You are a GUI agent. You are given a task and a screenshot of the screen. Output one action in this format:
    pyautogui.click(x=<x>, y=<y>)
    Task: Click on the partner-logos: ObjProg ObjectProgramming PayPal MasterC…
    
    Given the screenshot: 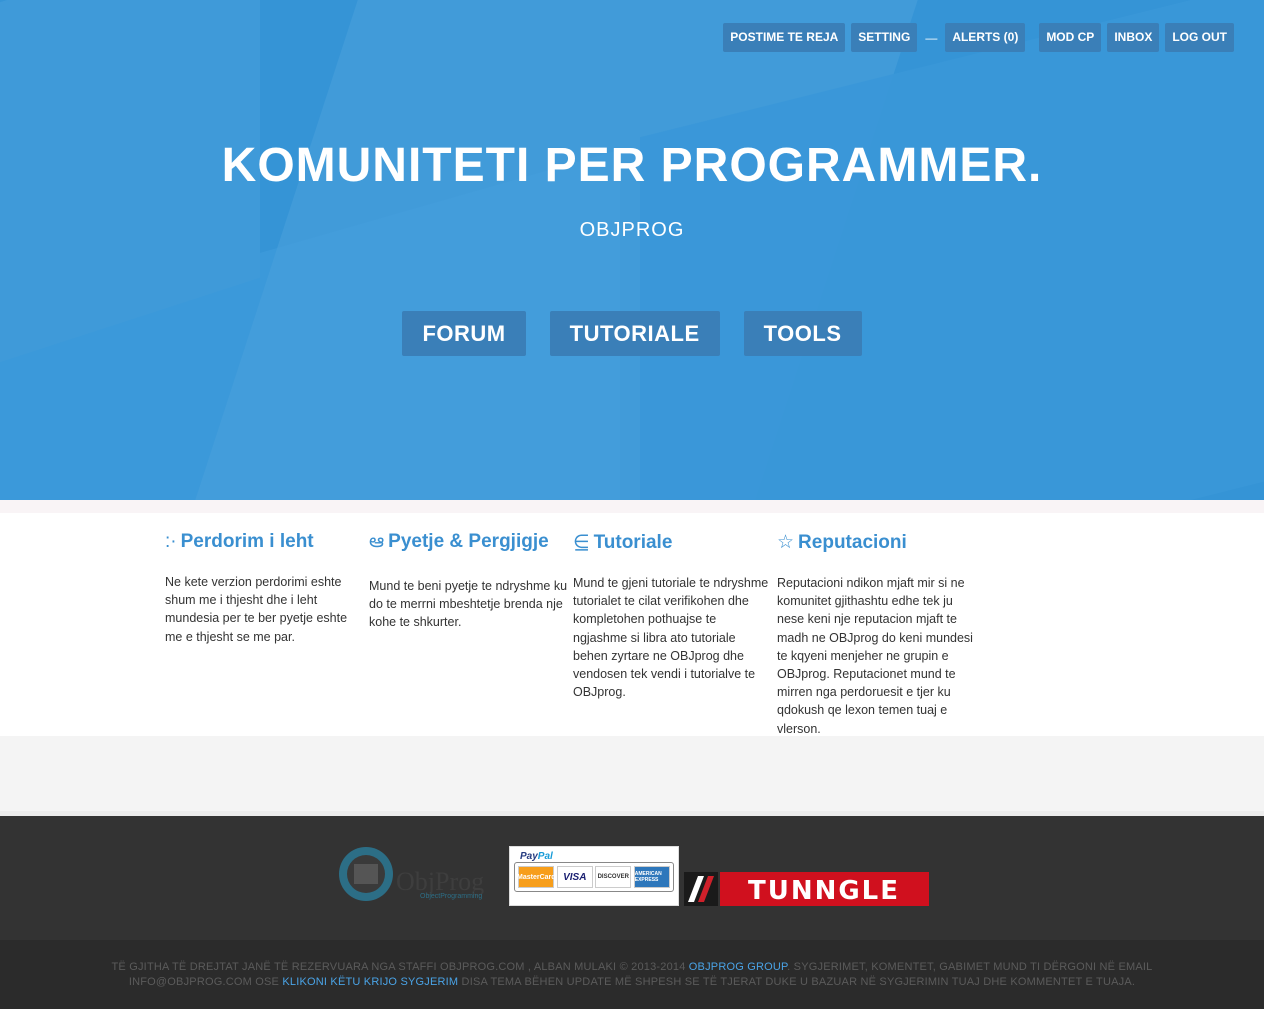 What is the action you would take?
    pyautogui.click(x=632, y=878)
    